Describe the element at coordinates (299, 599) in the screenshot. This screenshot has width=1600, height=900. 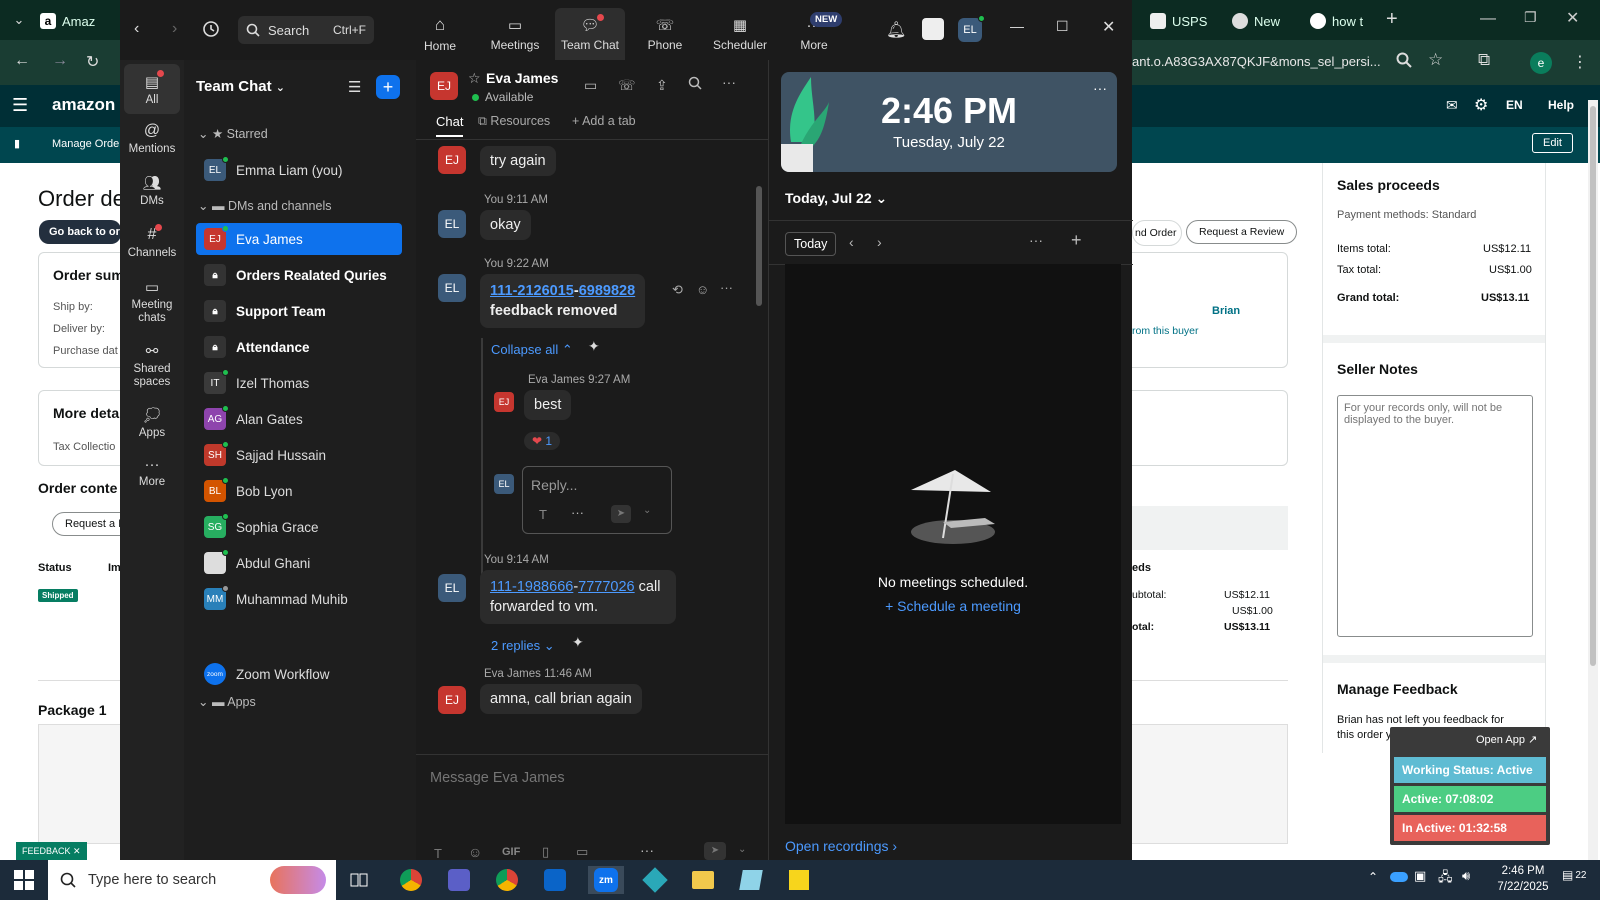
I see `list-item-muhib: MM Muhammad Muhib` at that location.